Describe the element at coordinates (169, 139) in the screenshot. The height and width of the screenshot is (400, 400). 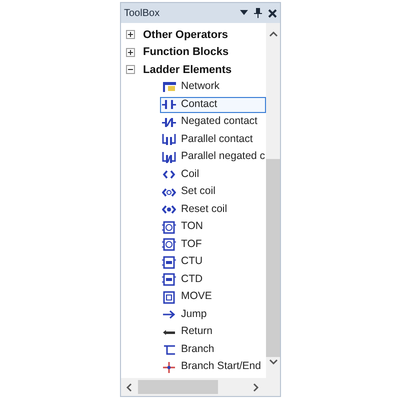
I see `parallel-contact-icon` at that location.